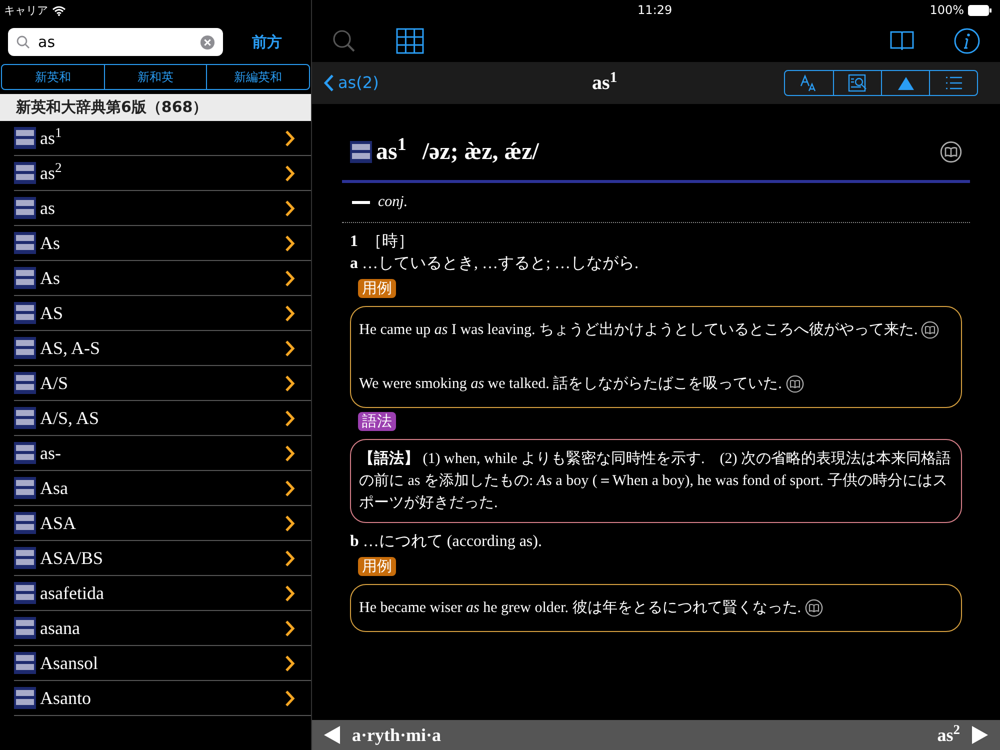 The height and width of the screenshot is (750, 1000). What do you see at coordinates (354, 264) in the screenshot?
I see `subsense-letter: a` at bounding box center [354, 264].